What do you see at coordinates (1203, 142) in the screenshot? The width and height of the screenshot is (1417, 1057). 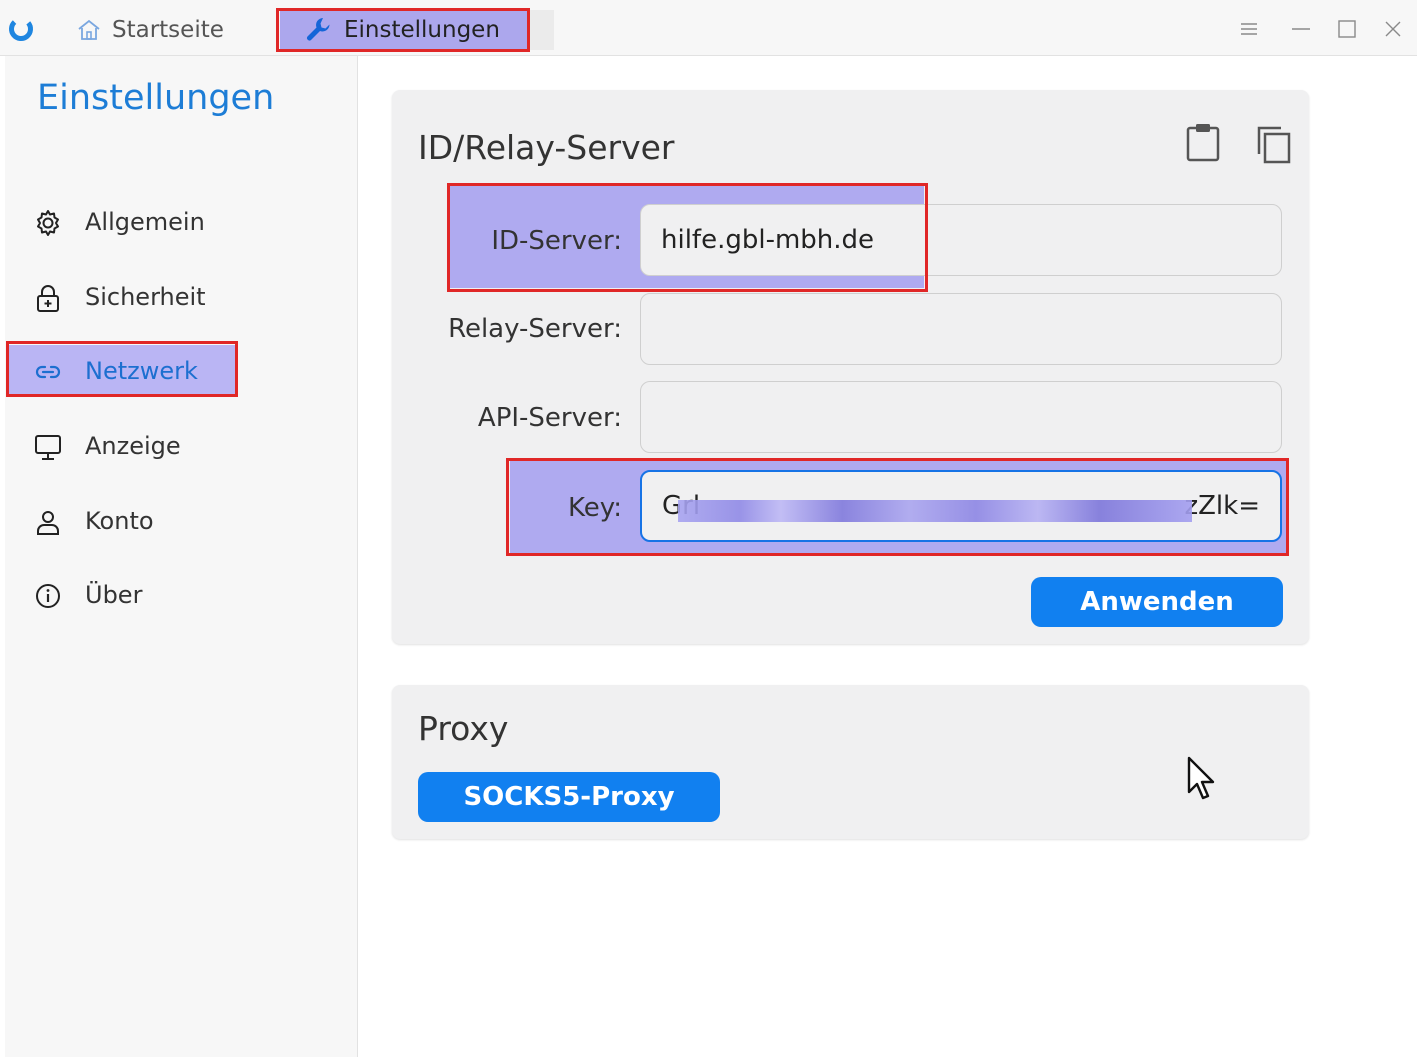 I see `clipboard-paste-icon` at bounding box center [1203, 142].